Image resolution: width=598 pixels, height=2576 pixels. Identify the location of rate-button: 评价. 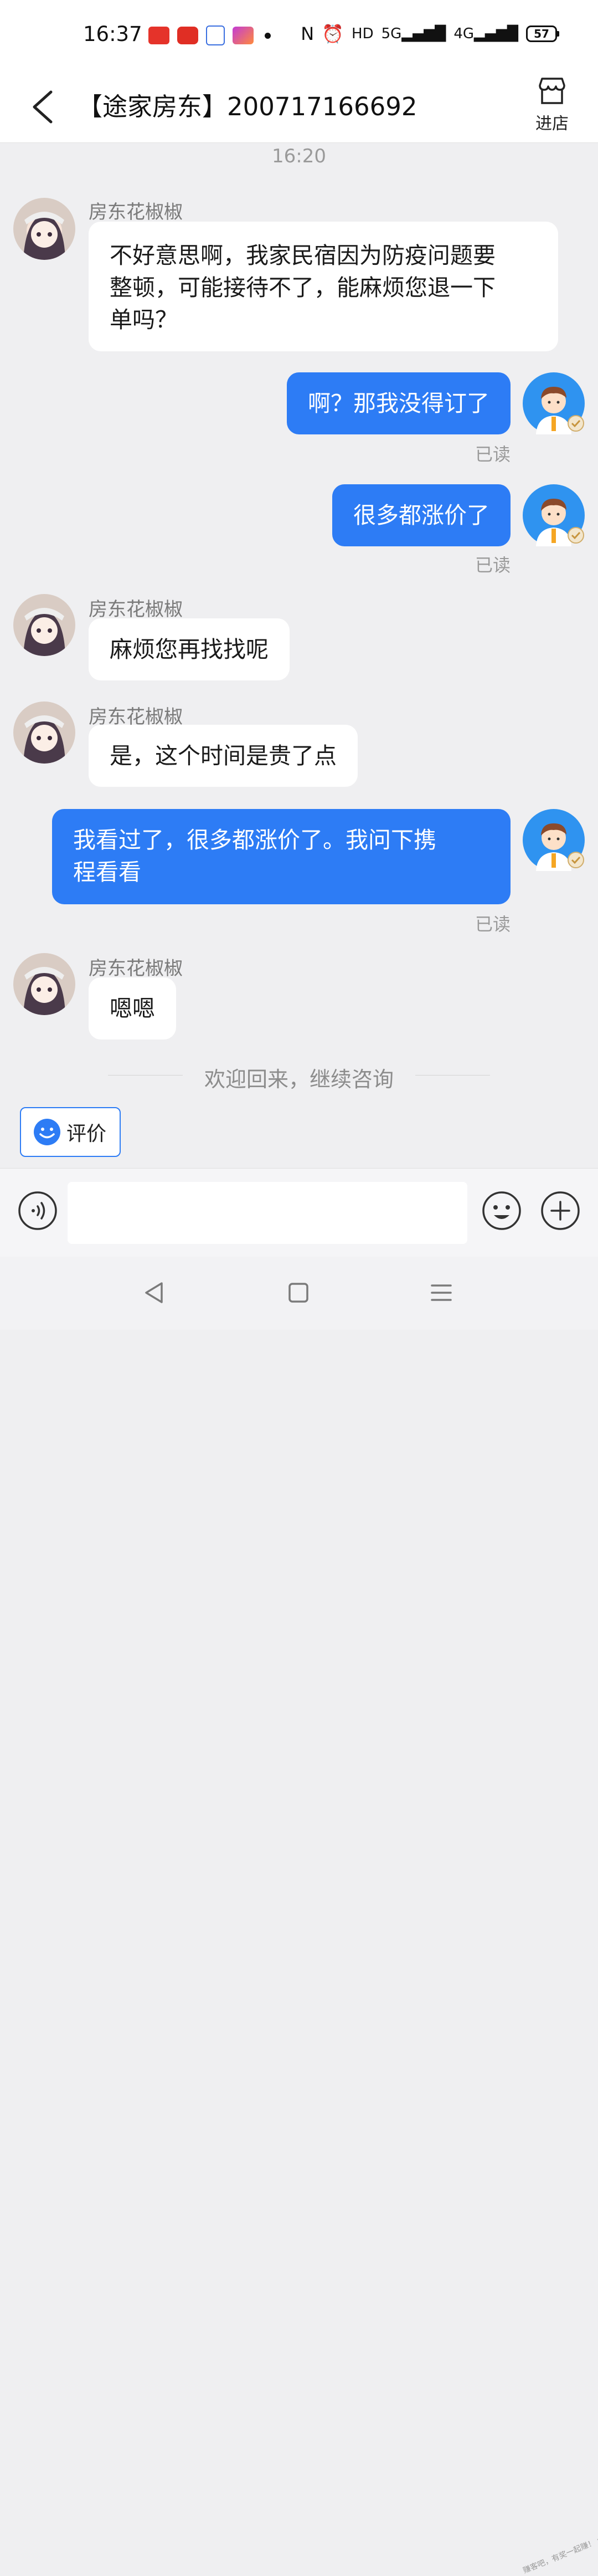
(70, 1132).